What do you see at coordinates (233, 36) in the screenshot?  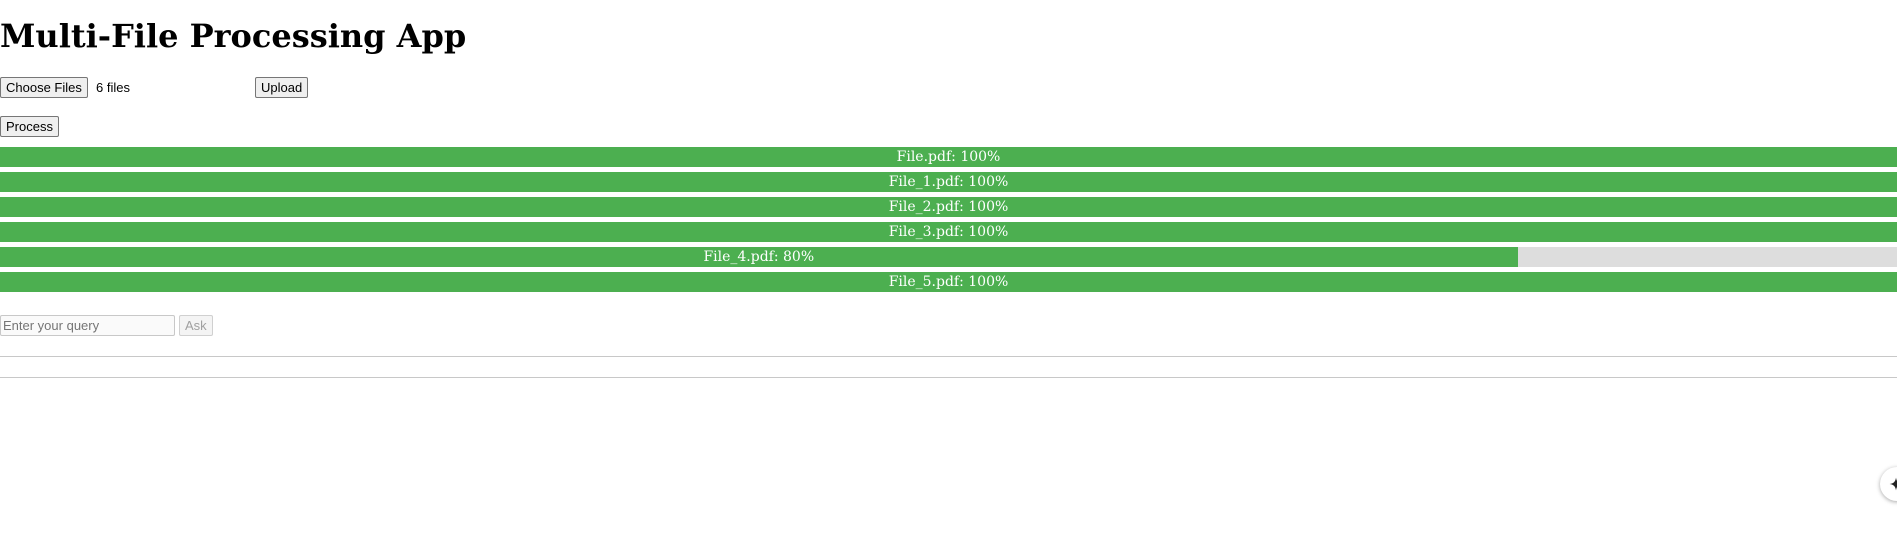 I see `page-title: Multi-File Processing App` at bounding box center [233, 36].